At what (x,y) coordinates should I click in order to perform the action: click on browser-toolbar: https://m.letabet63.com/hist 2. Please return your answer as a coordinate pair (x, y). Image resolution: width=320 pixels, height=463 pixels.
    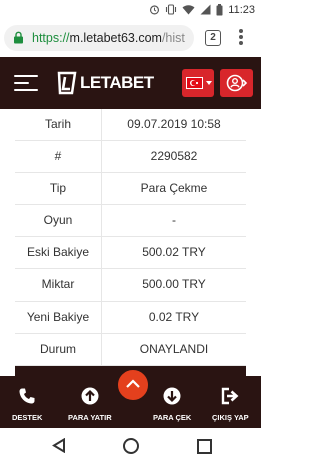
    Looking at the image, I should click on (130, 38).